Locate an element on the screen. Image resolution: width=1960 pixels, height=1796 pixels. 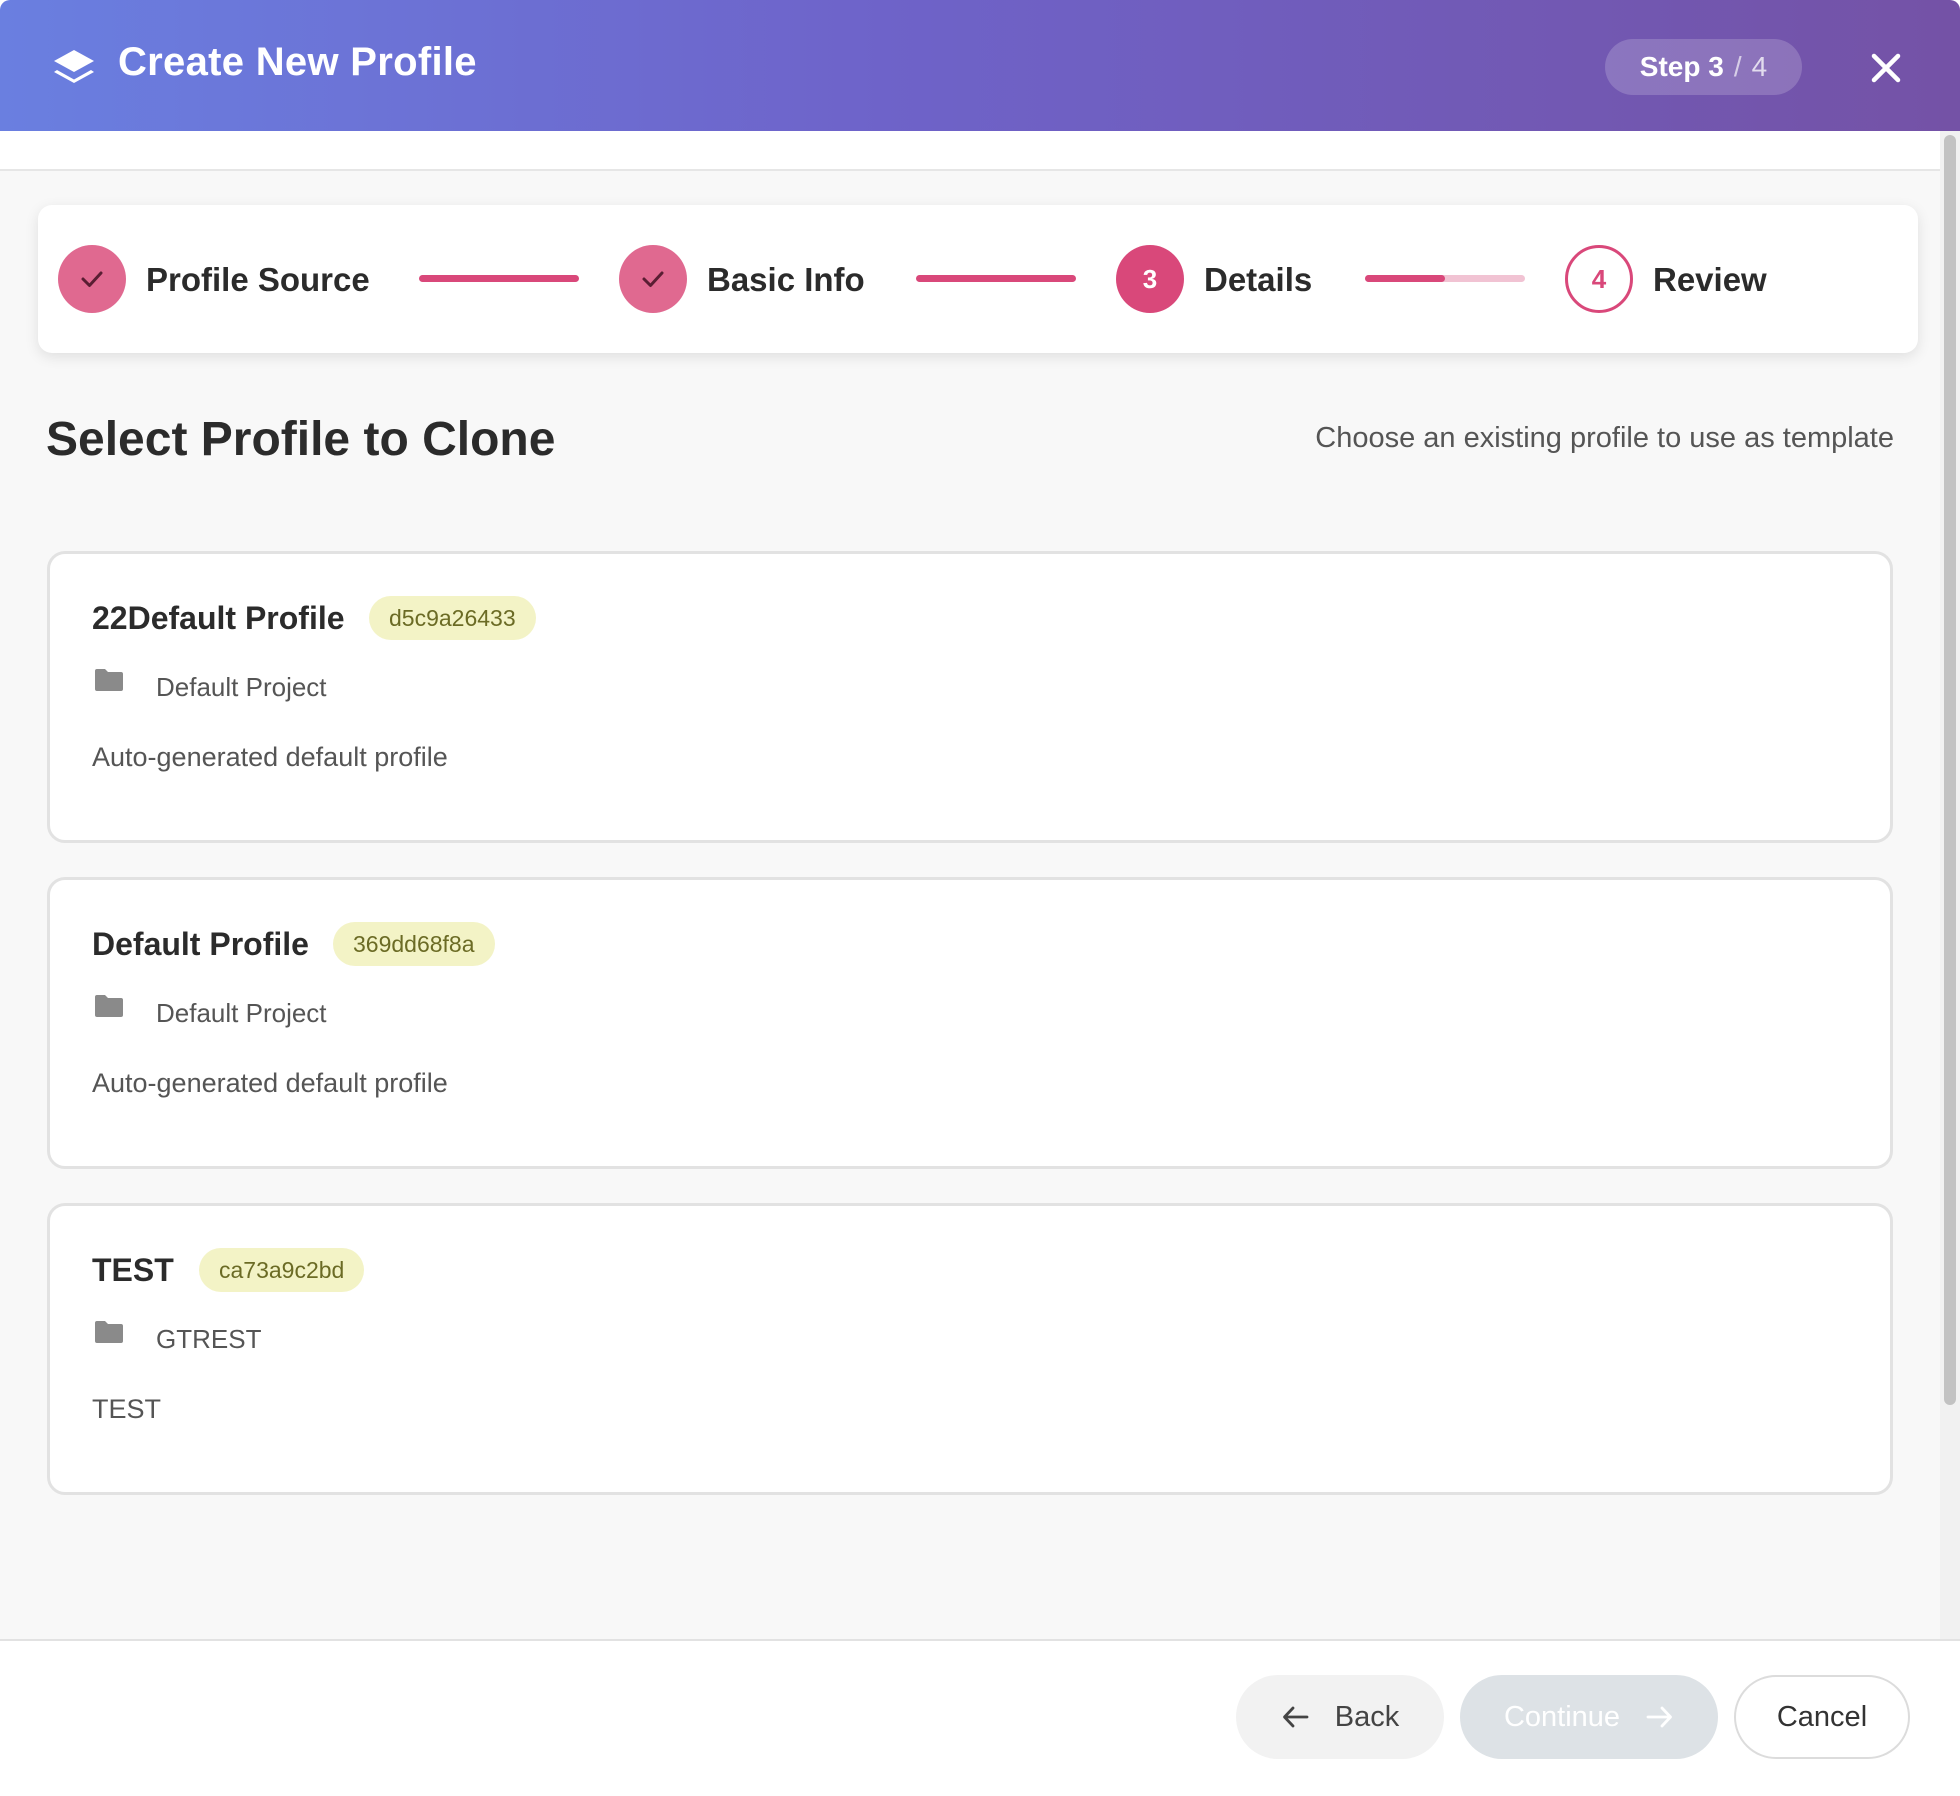
cancel-button: Cancel is located at coordinates (1822, 1717).